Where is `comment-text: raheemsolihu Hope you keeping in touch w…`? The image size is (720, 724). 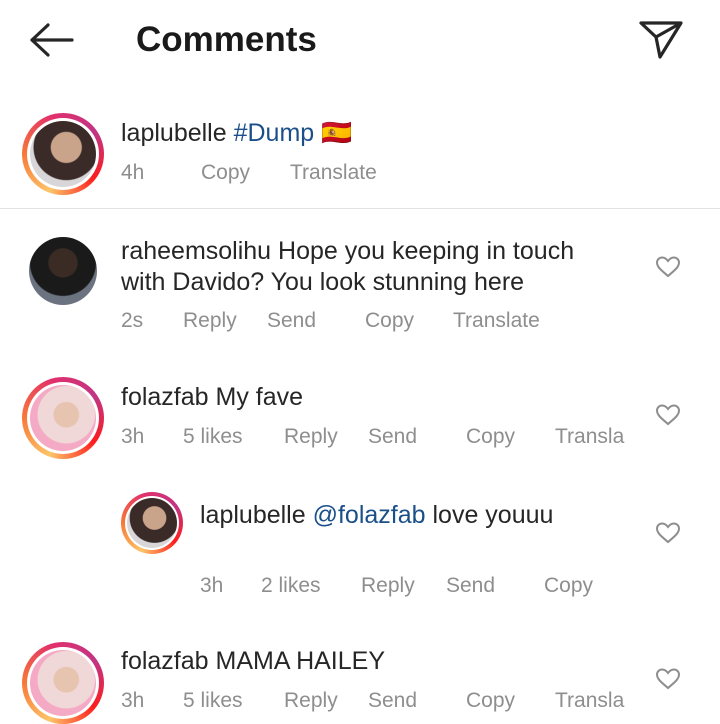
comment-text: raheemsolihu Hope you keeping in touch w… is located at coordinates (371, 267).